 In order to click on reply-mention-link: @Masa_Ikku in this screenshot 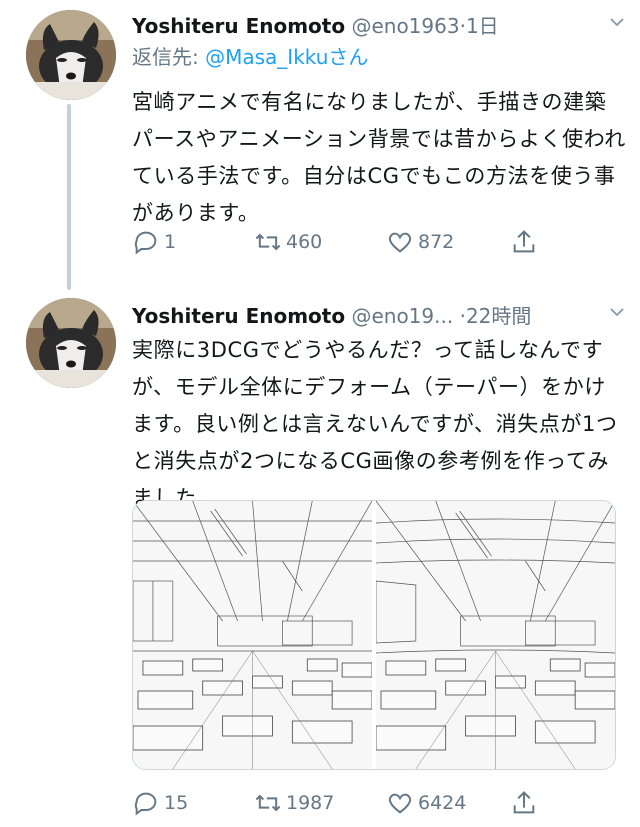, I will do `click(266, 57)`.